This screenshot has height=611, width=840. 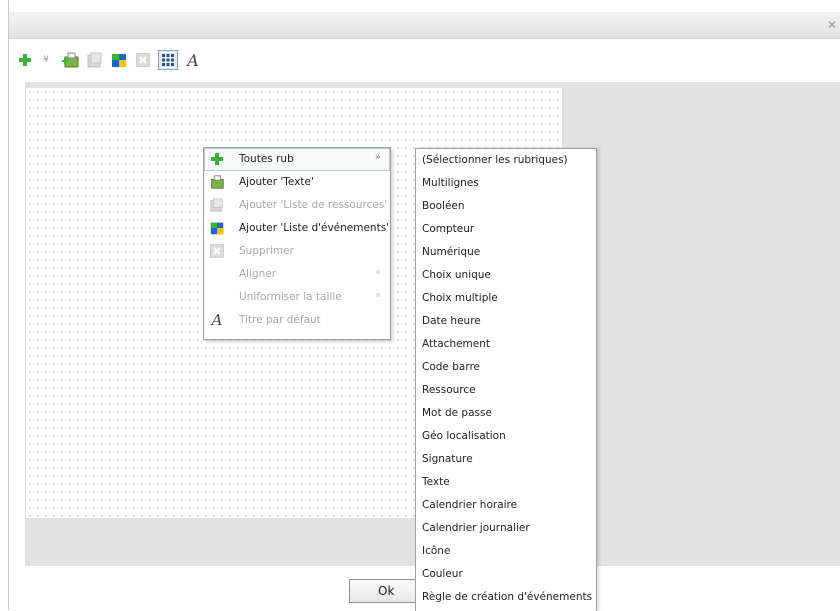 I want to click on add-resource-list-button, so click(x=95, y=60).